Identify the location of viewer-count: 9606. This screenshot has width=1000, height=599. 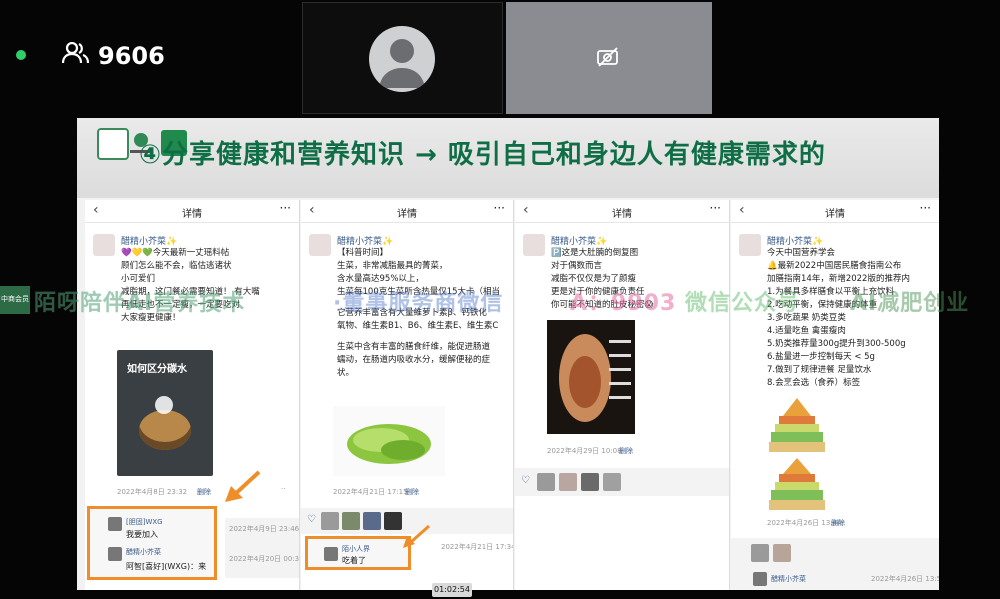
(113, 56).